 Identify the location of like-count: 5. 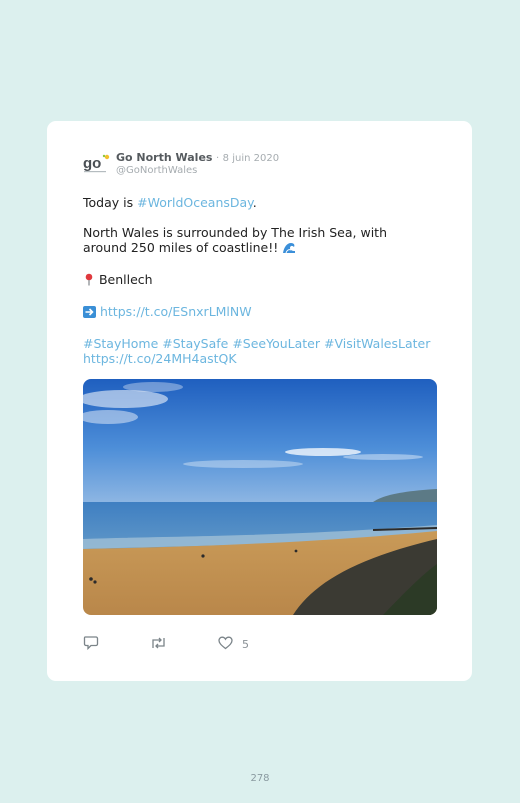
(245, 644).